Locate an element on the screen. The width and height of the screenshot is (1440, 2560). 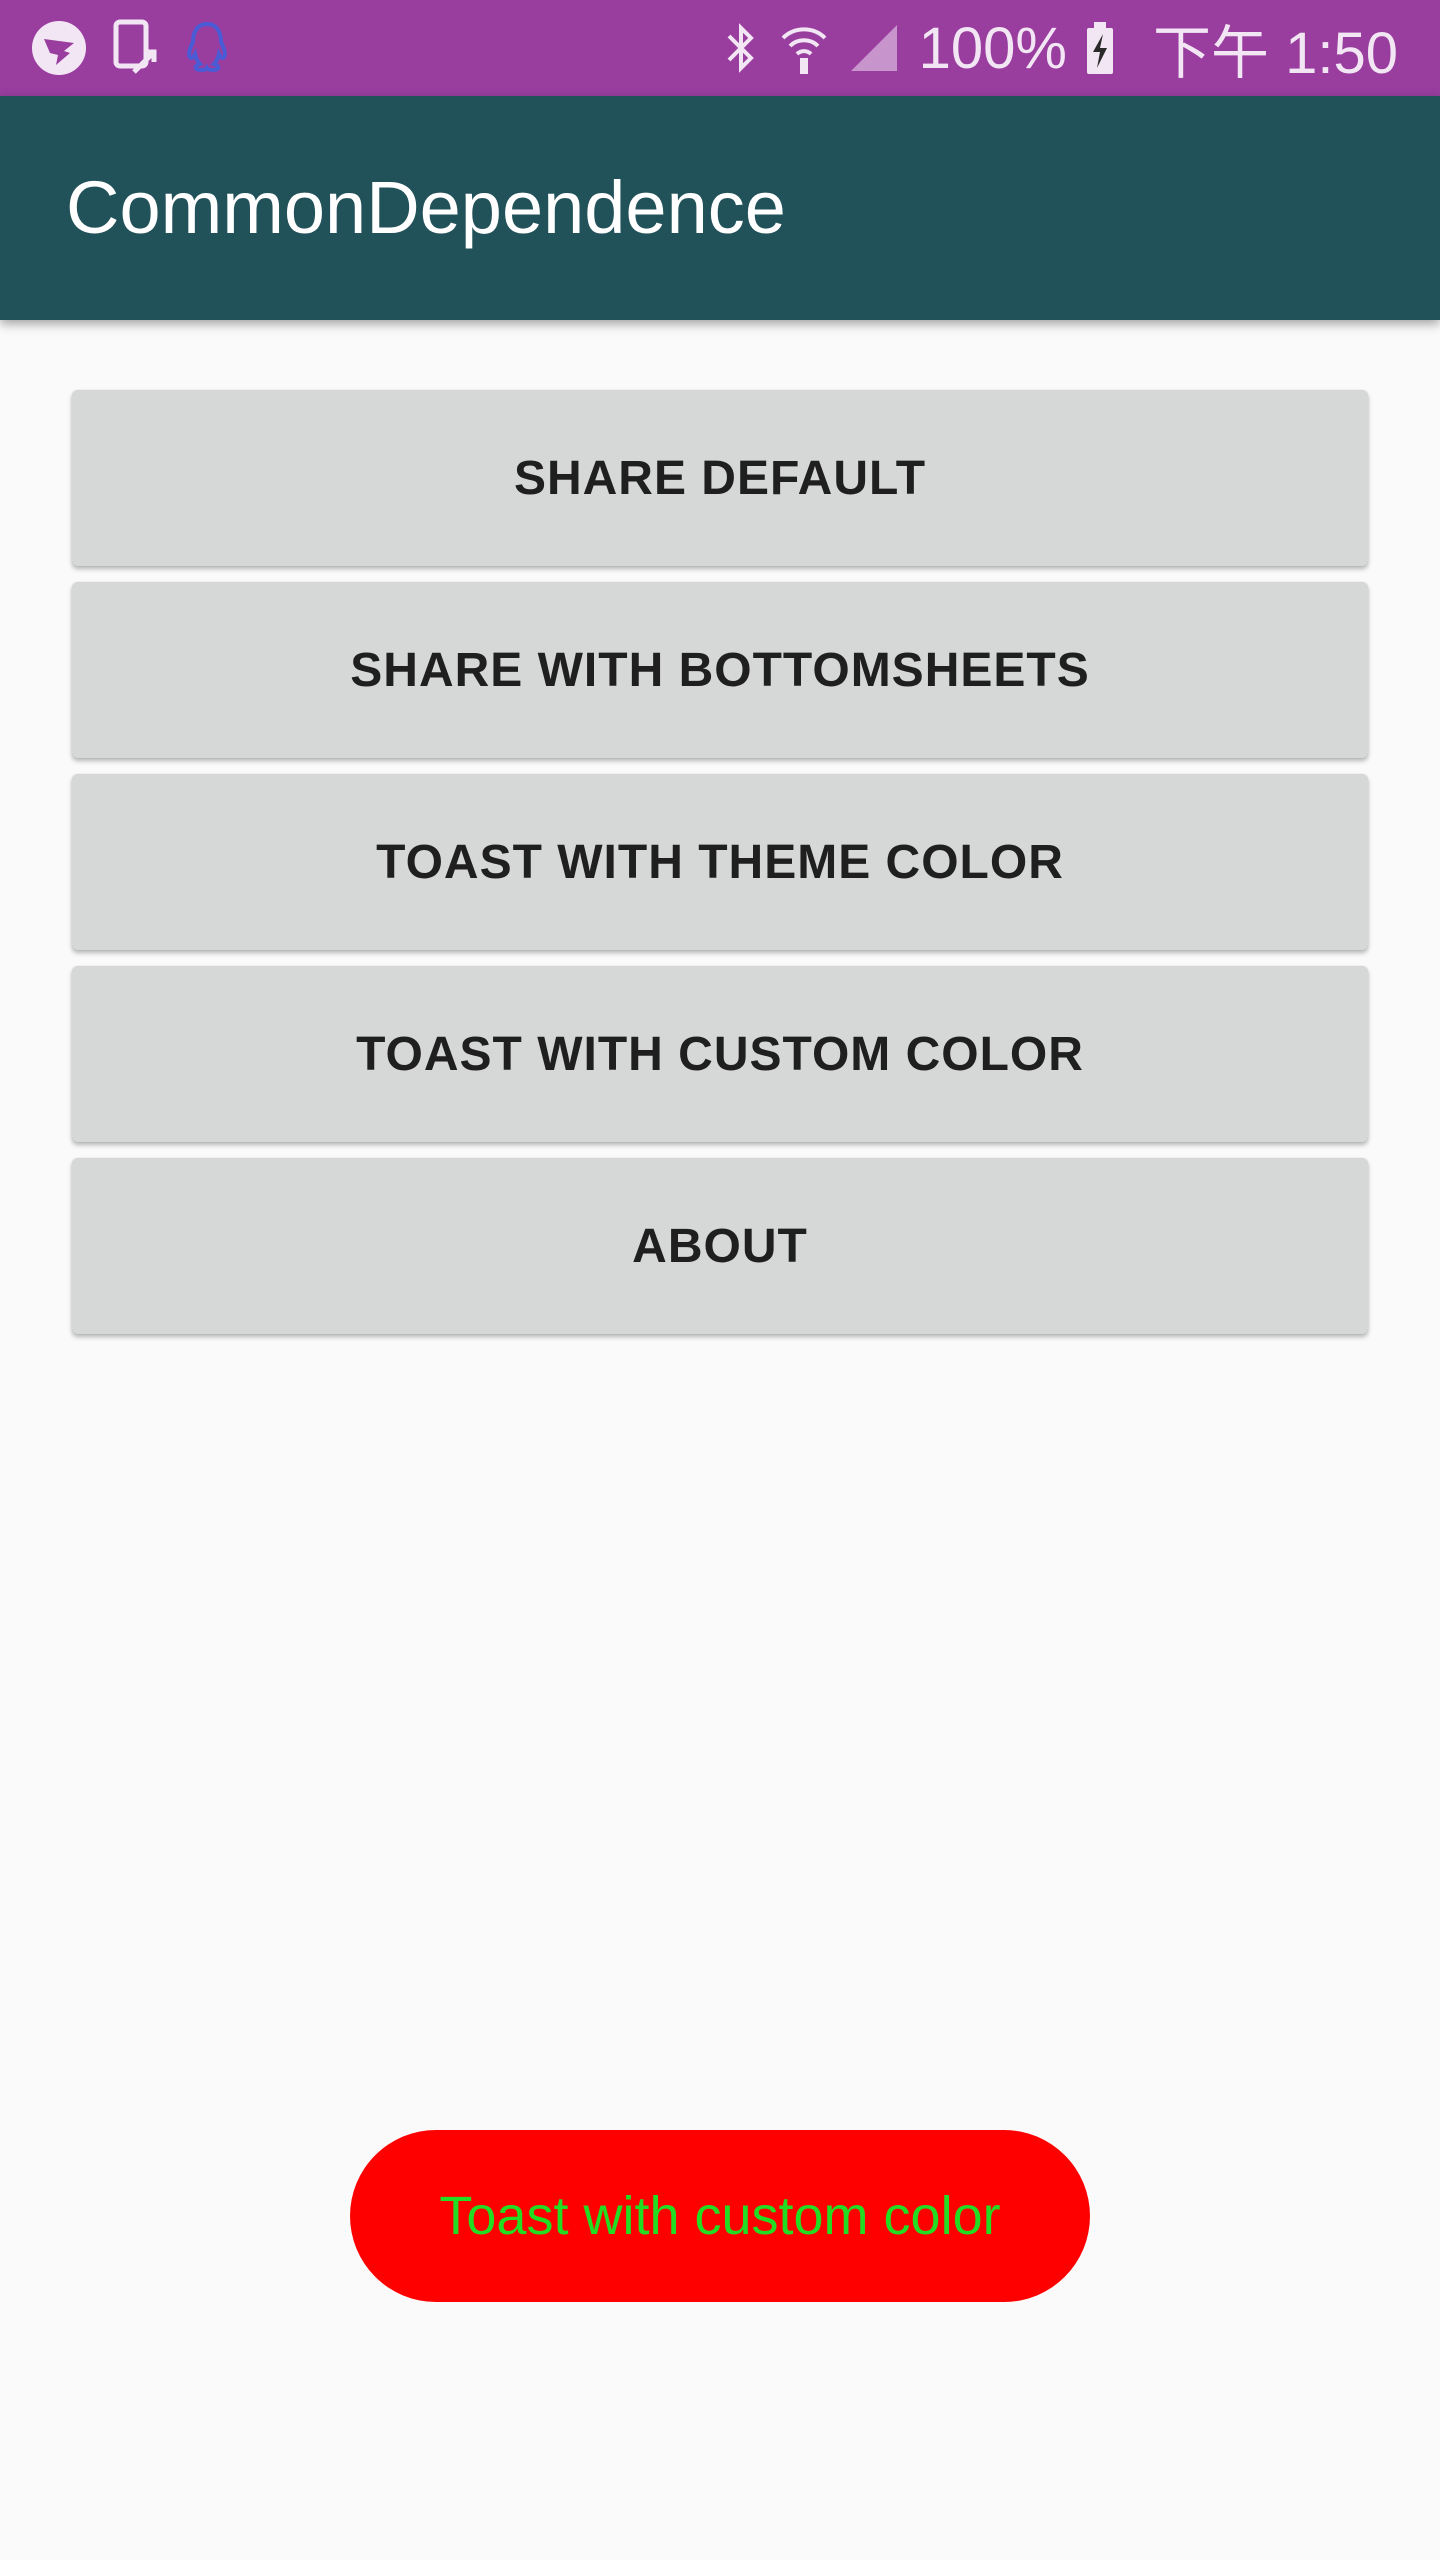
screen-share-icon is located at coordinates (135, 48).